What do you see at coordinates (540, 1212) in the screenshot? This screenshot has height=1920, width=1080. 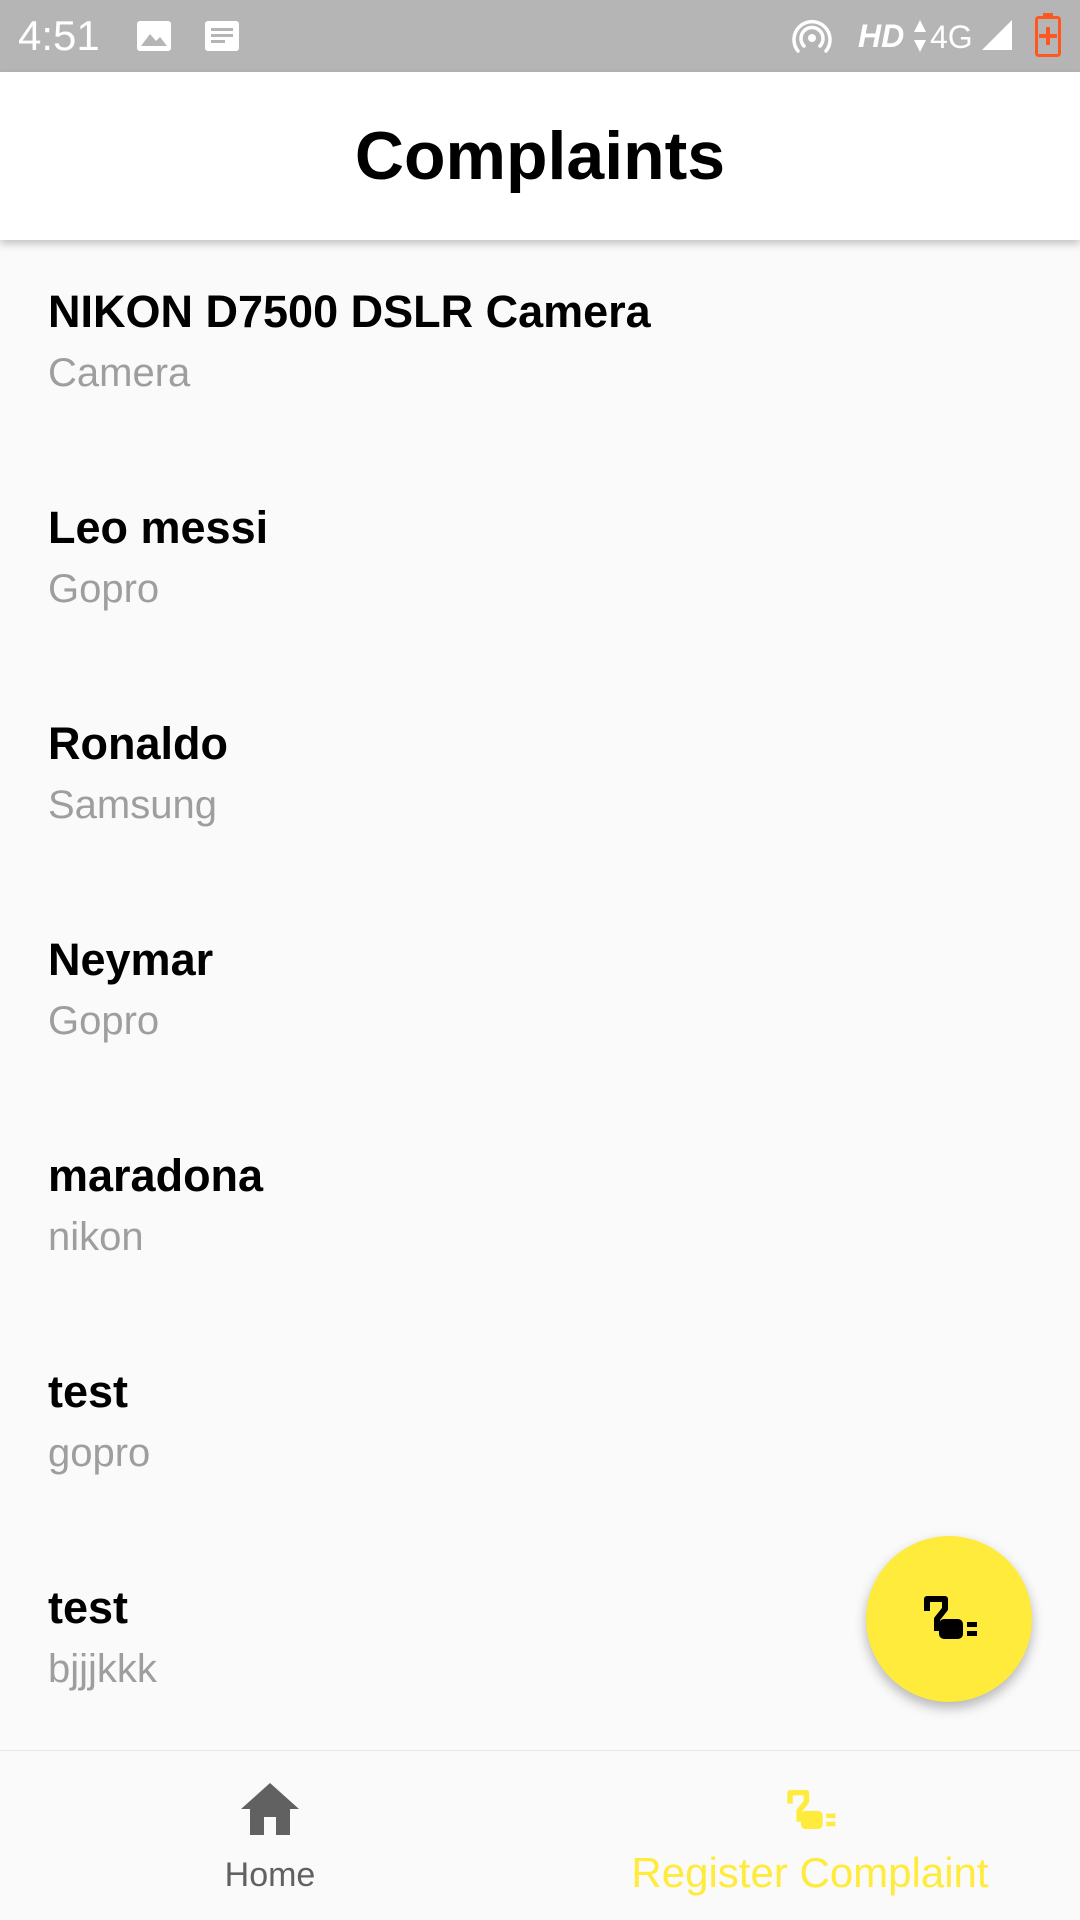 I see `list-item: maradona nikon` at bounding box center [540, 1212].